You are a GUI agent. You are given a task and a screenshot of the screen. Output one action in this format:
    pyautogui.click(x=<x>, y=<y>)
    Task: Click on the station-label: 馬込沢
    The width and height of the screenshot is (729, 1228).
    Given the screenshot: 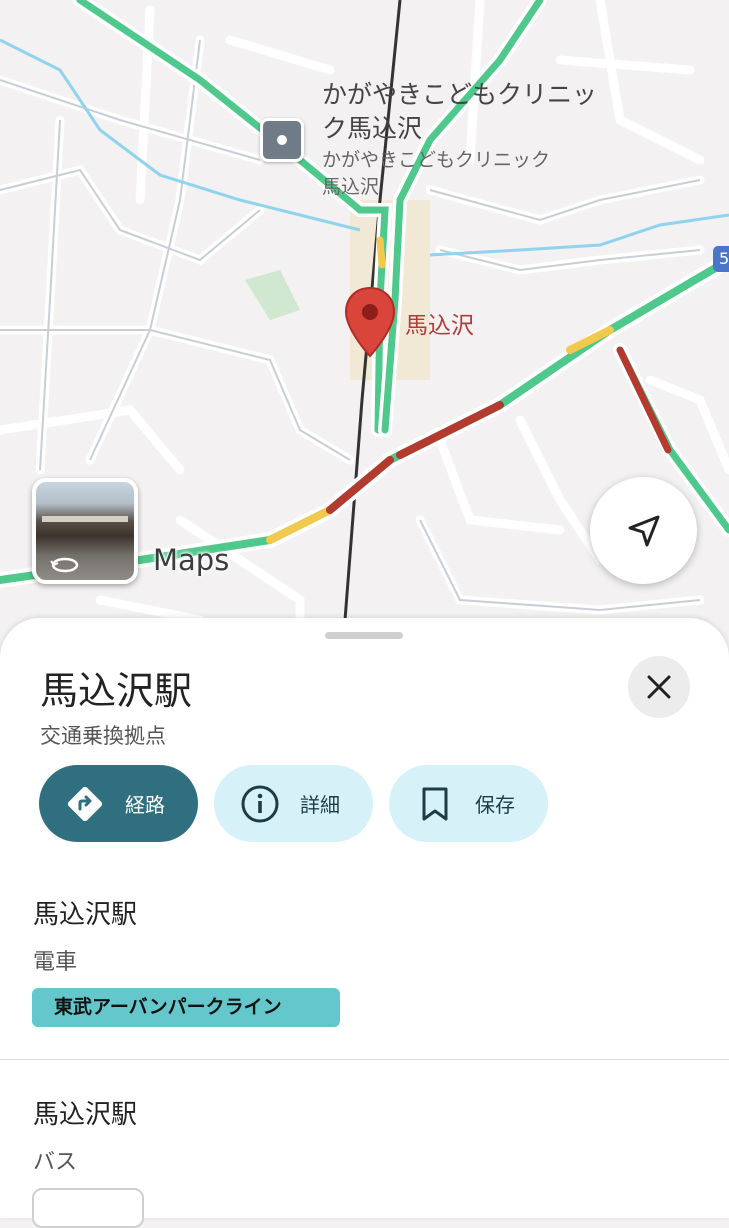 What is the action you would take?
    pyautogui.click(x=439, y=323)
    